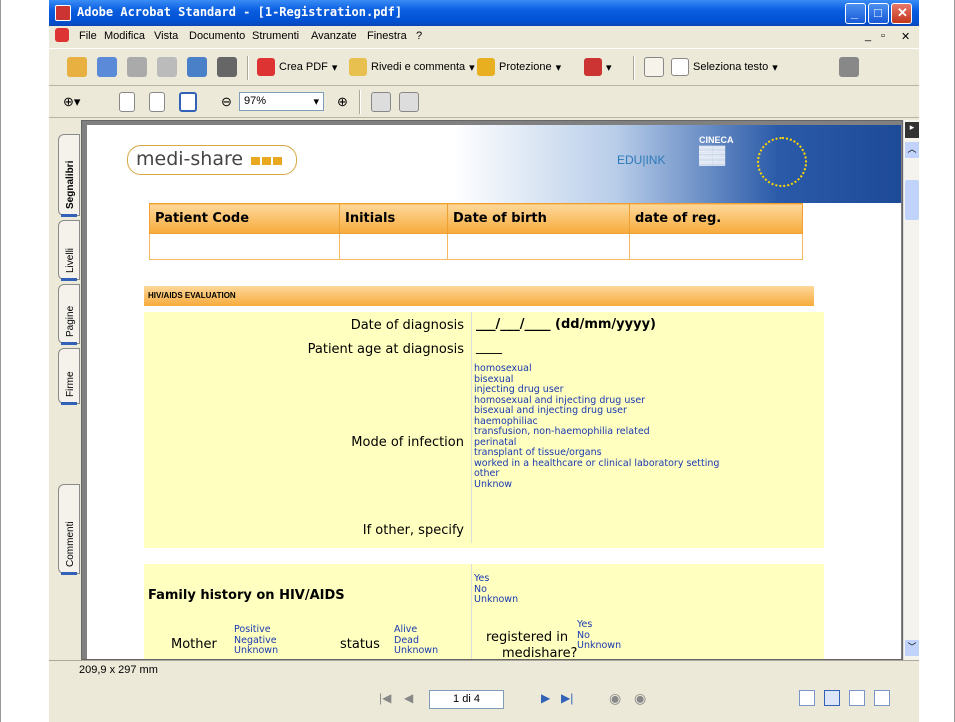 This screenshot has height=722, width=955. What do you see at coordinates (596, 432) in the screenshot?
I see `option-transfusion: transfusion, non-haemophilia related` at bounding box center [596, 432].